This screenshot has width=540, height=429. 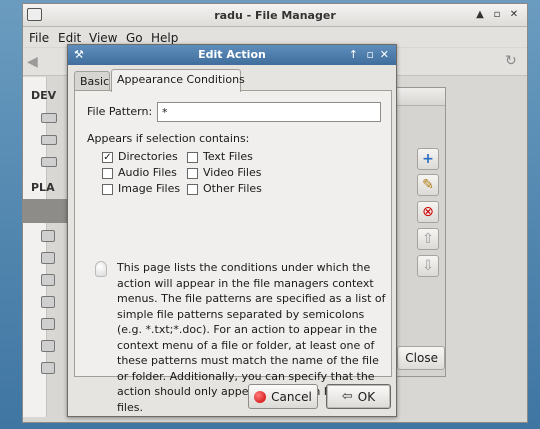 I want to click on audio-files-checkbox, so click(x=107, y=173).